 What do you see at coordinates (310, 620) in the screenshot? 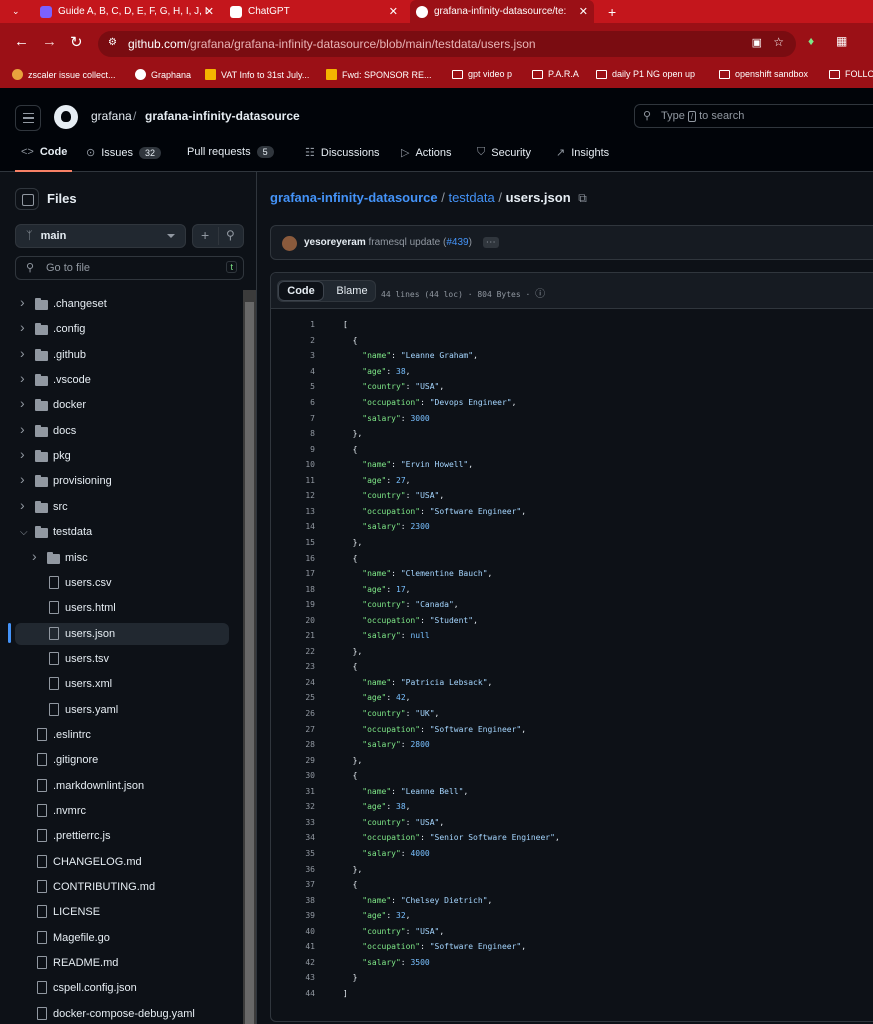
I see `line-number: 20` at bounding box center [310, 620].